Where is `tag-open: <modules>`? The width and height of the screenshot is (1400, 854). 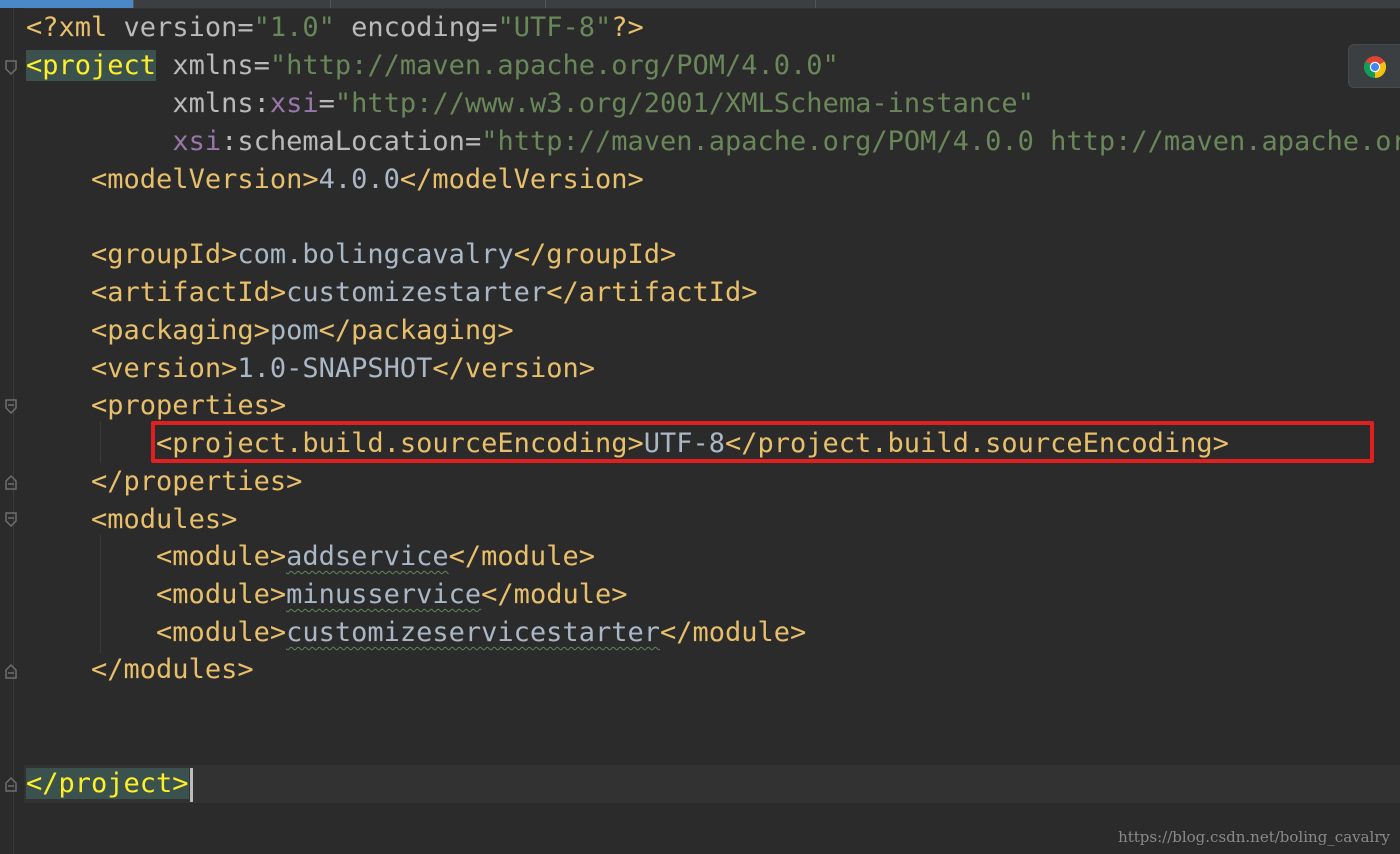
tag-open: <modules> is located at coordinates (164, 519).